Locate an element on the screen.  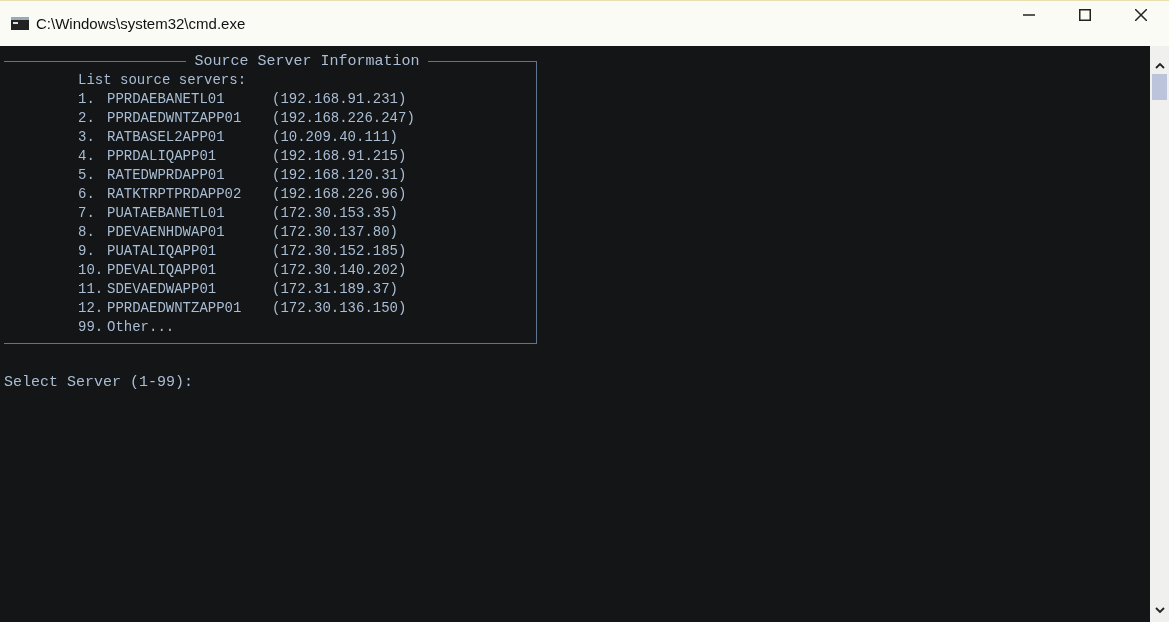
box-title: Source Server Information is located at coordinates (307, 61).